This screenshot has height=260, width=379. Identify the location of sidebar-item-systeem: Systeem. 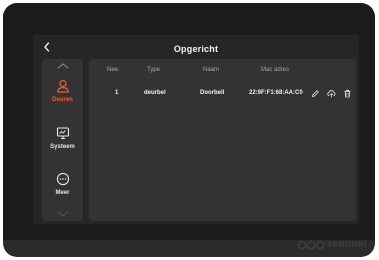
(62, 138).